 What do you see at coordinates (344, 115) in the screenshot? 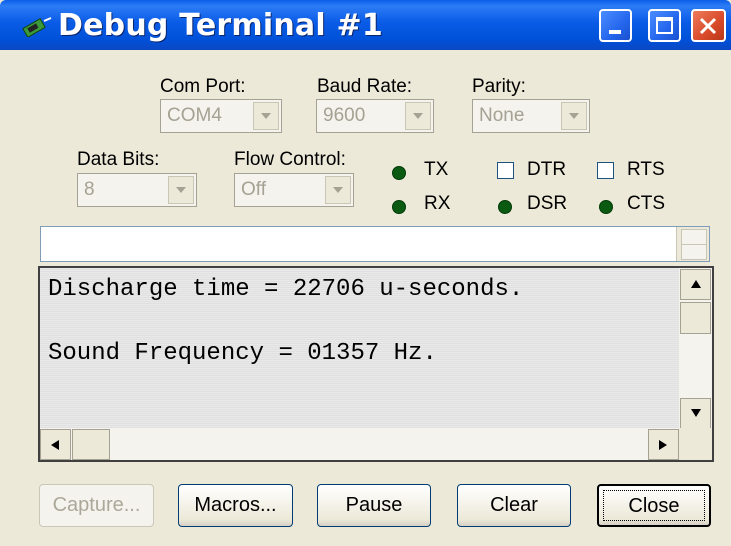
I see `baud-rate-value: 9600` at bounding box center [344, 115].